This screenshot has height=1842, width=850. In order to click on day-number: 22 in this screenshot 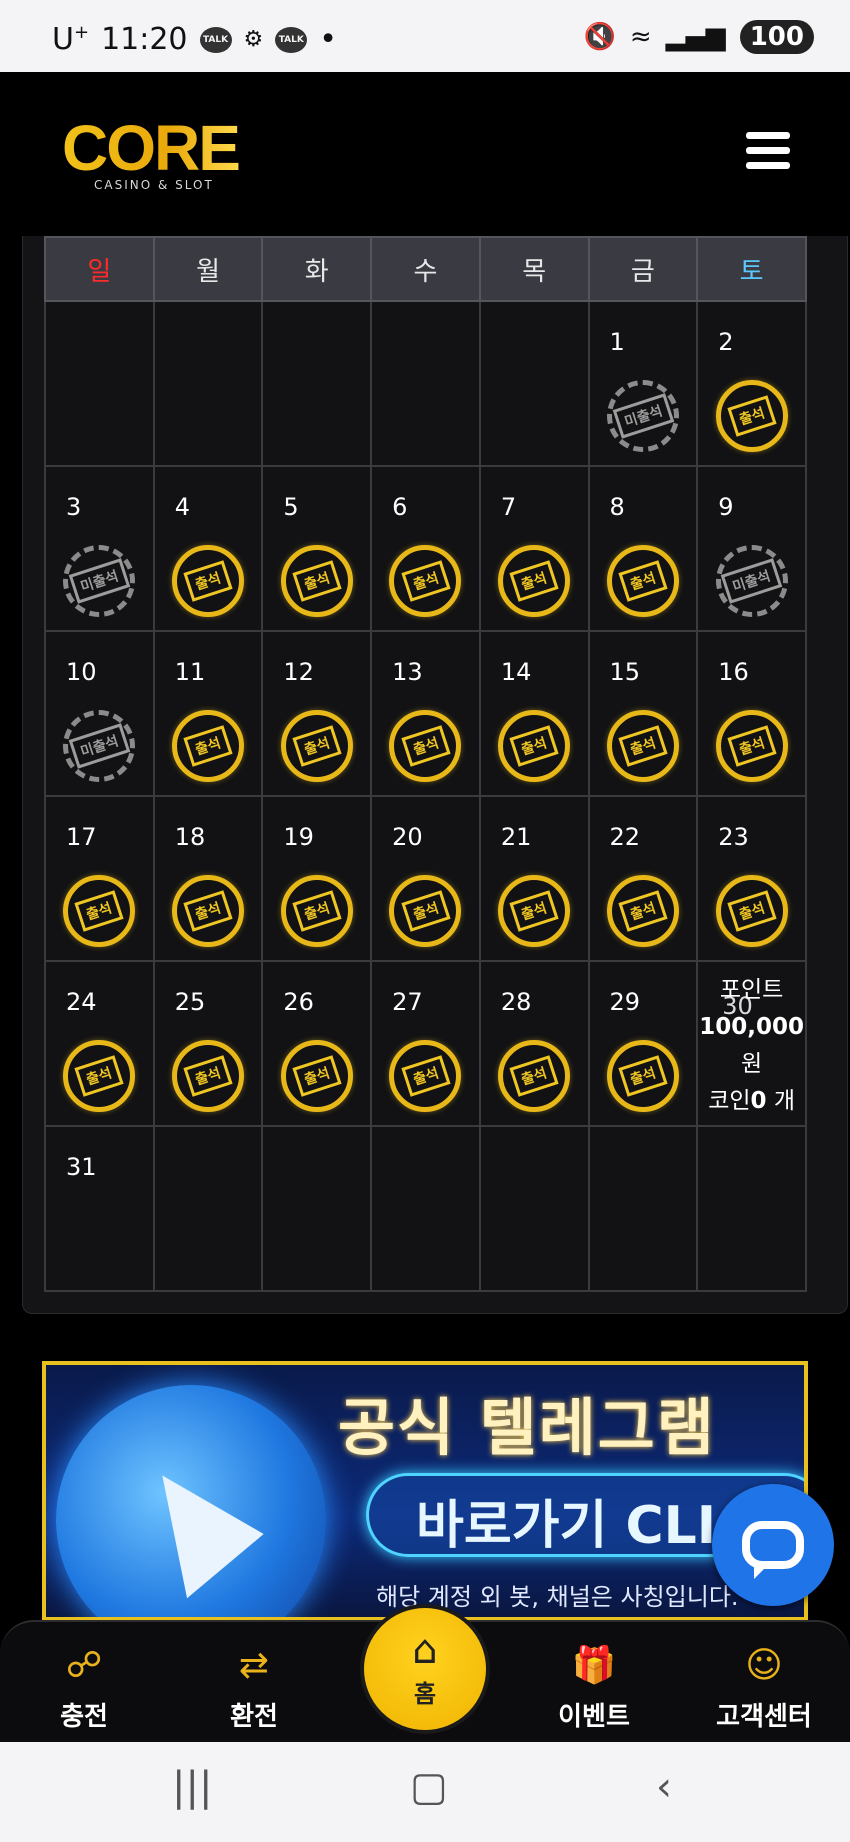, I will do `click(625, 837)`.